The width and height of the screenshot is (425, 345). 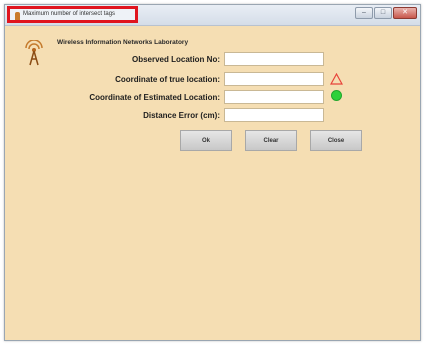 What do you see at coordinates (364, 13) in the screenshot?
I see `minimize-button: –` at bounding box center [364, 13].